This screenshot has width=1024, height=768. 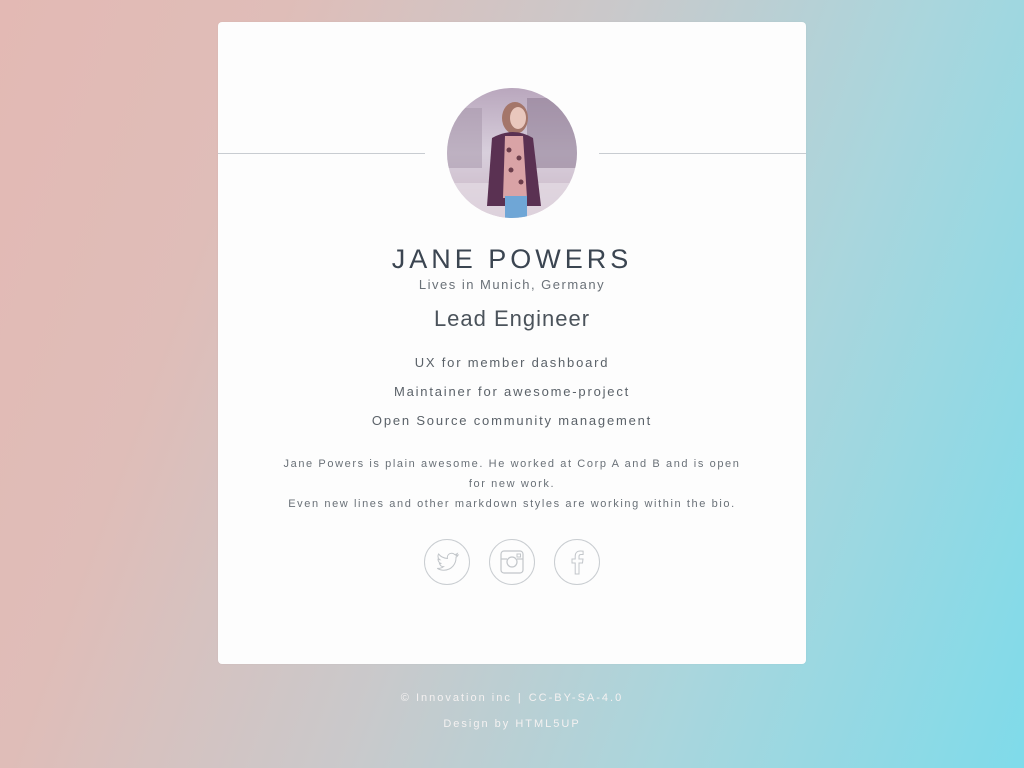 I want to click on divider-left, so click(x=321, y=153).